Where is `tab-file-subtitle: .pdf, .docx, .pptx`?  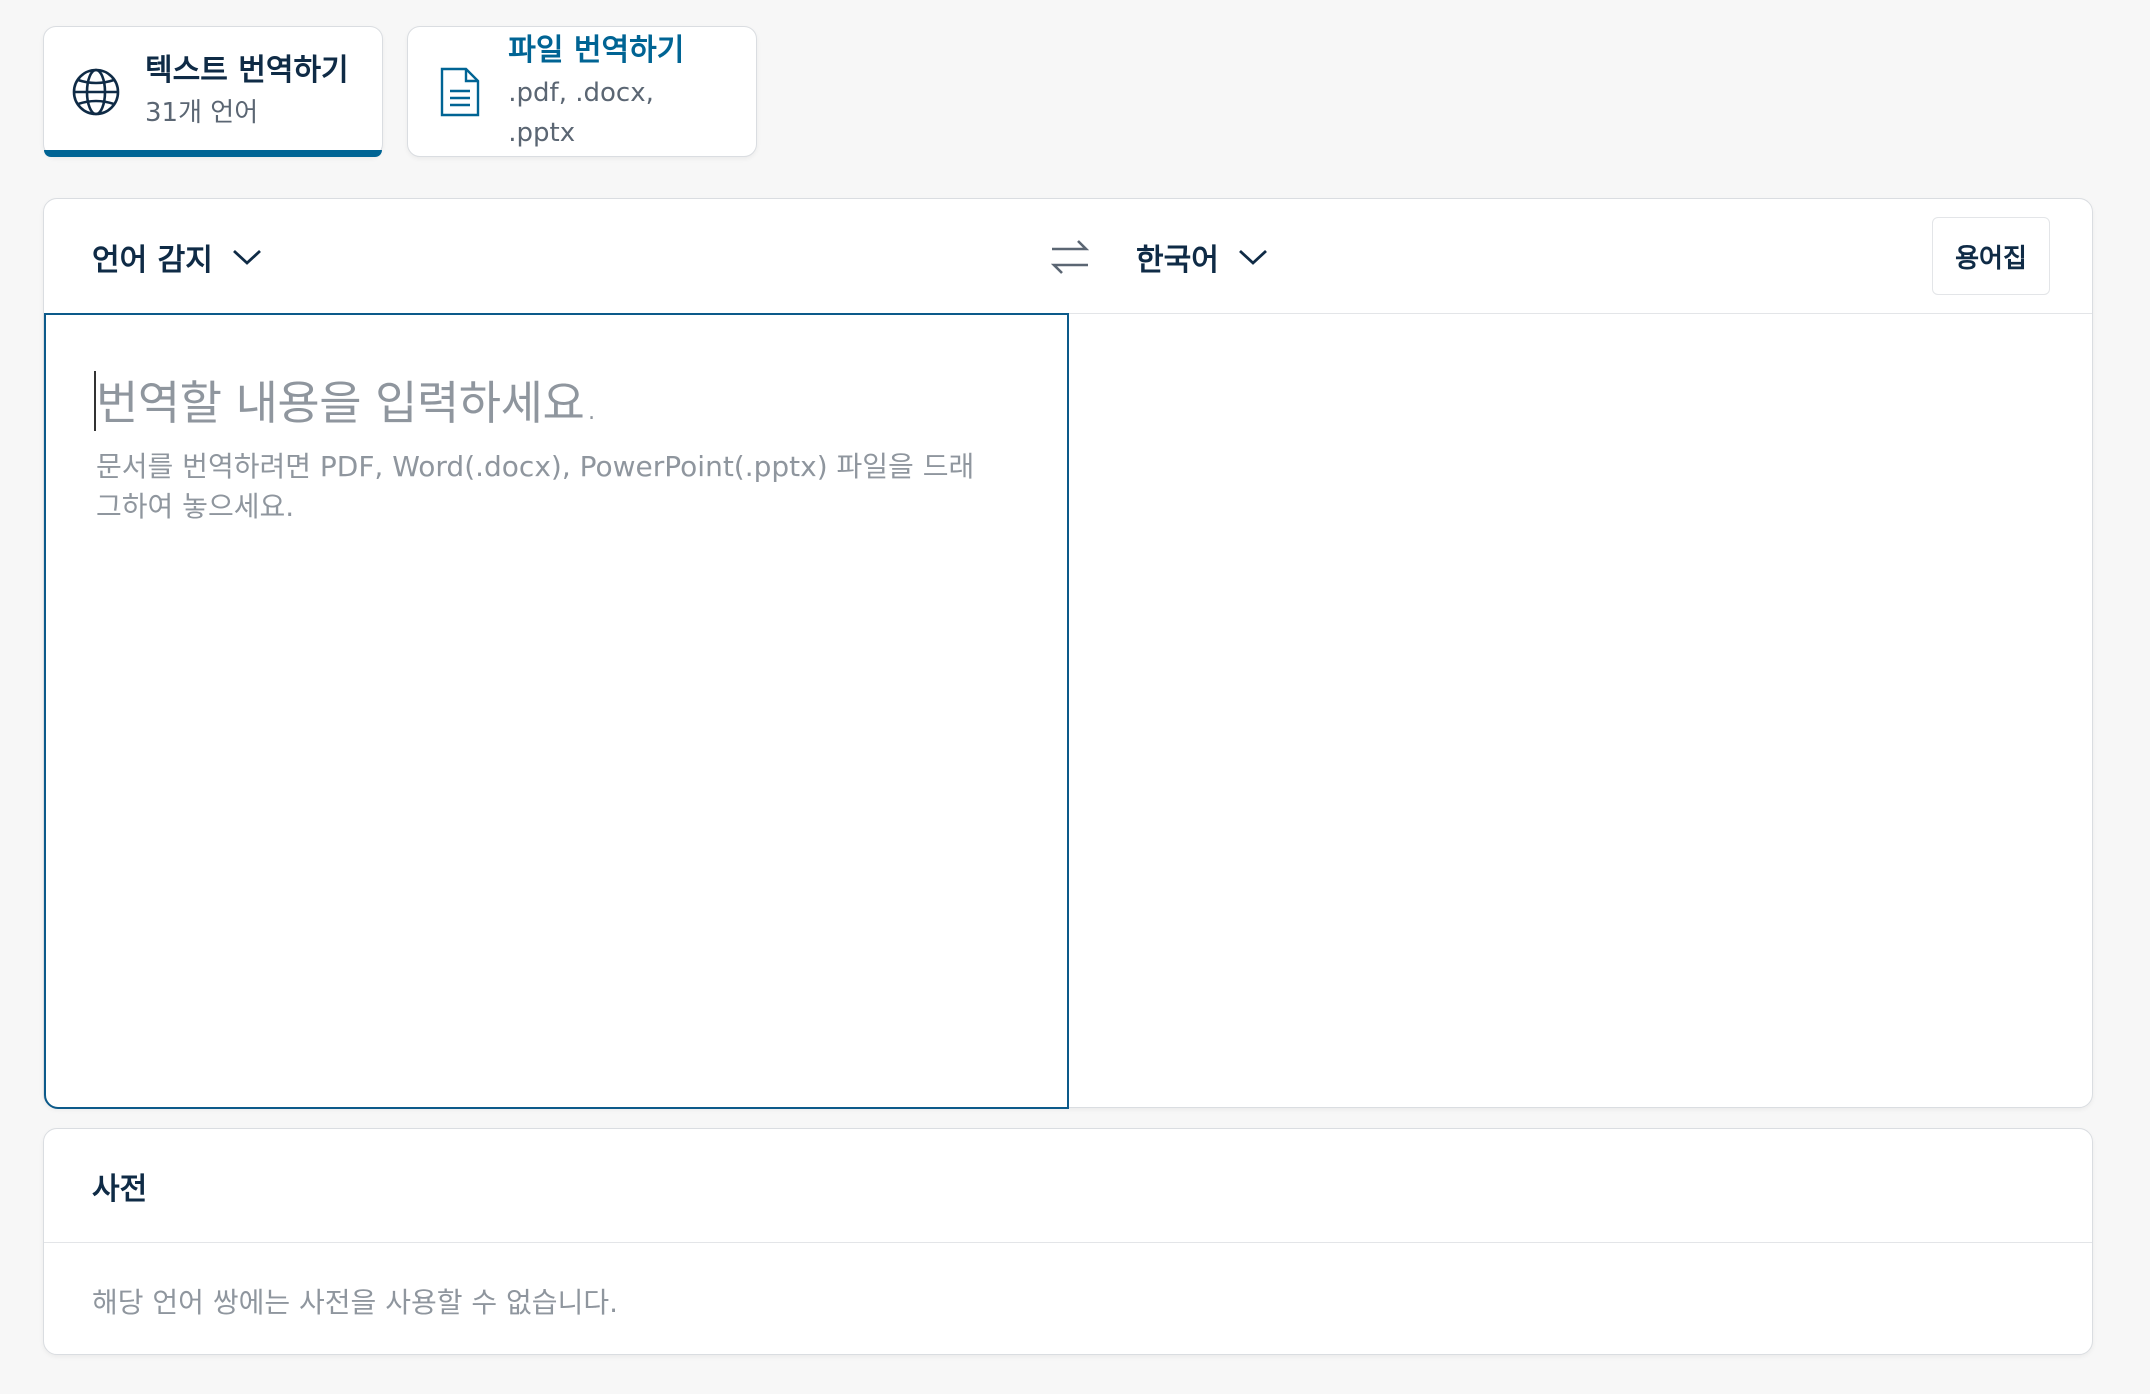 tab-file-subtitle: .pdf, .docx, .pptx is located at coordinates (581, 112).